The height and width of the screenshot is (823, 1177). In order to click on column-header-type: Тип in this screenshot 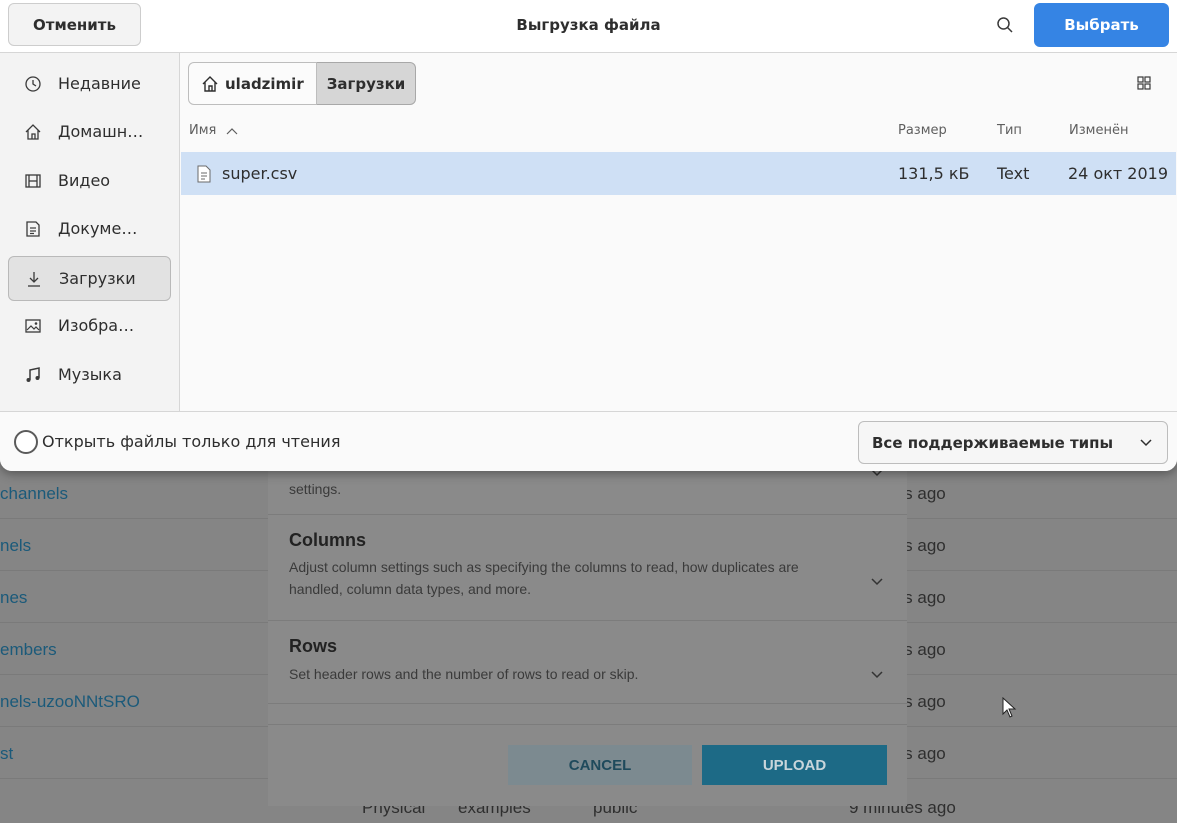, I will do `click(1009, 130)`.